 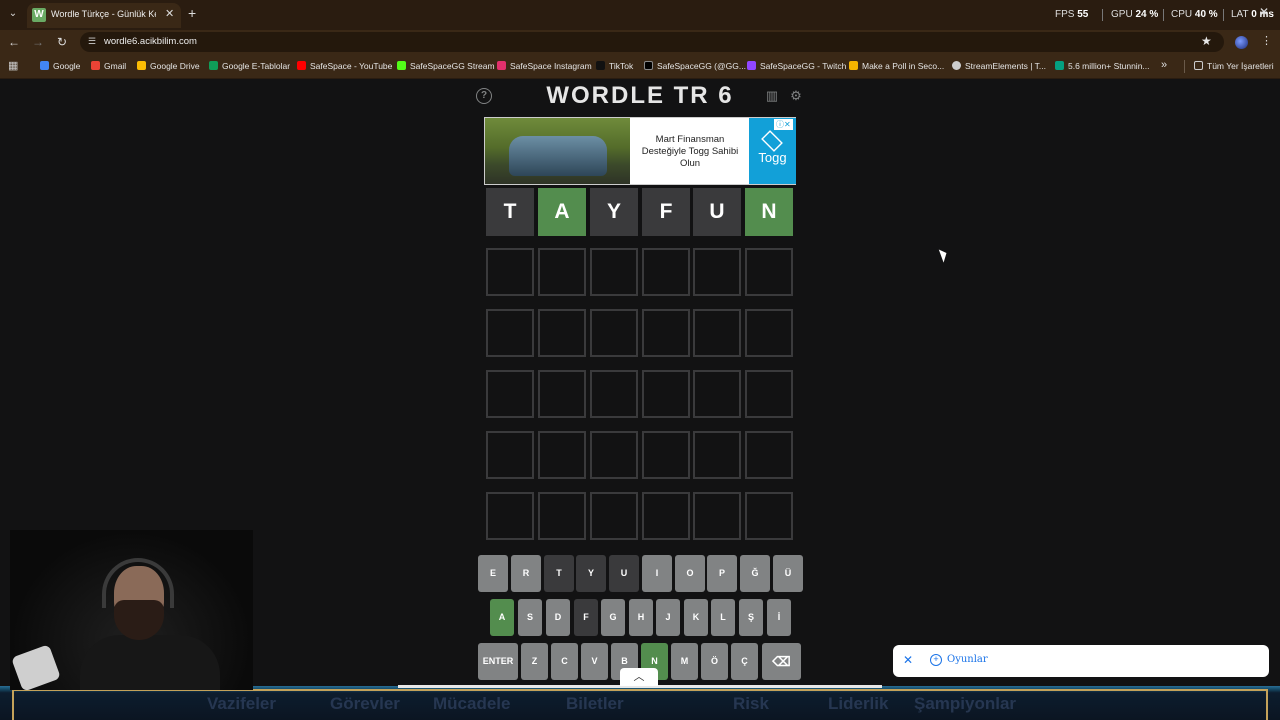 What do you see at coordinates (751, 703) in the screenshot?
I see `background-nav-item: Risk` at bounding box center [751, 703].